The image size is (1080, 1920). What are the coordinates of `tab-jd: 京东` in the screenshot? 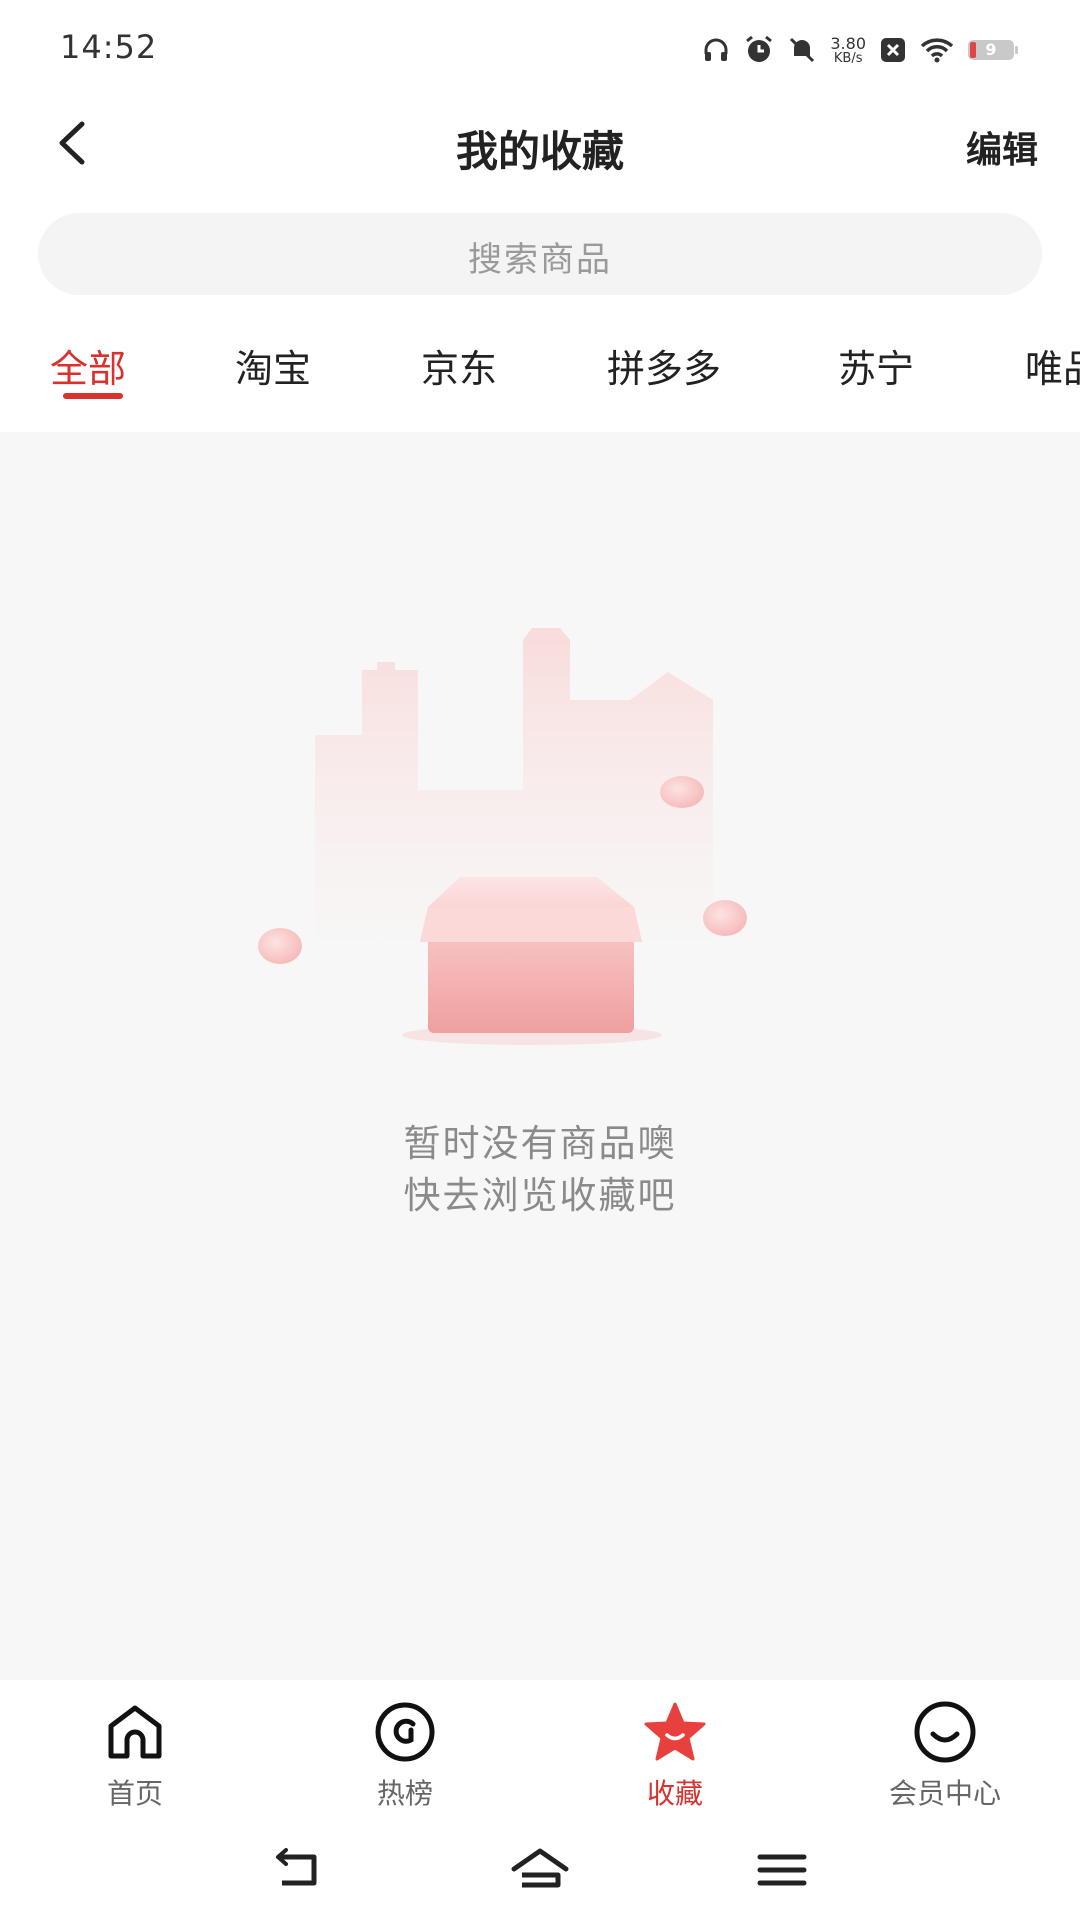 It's located at (459, 365).